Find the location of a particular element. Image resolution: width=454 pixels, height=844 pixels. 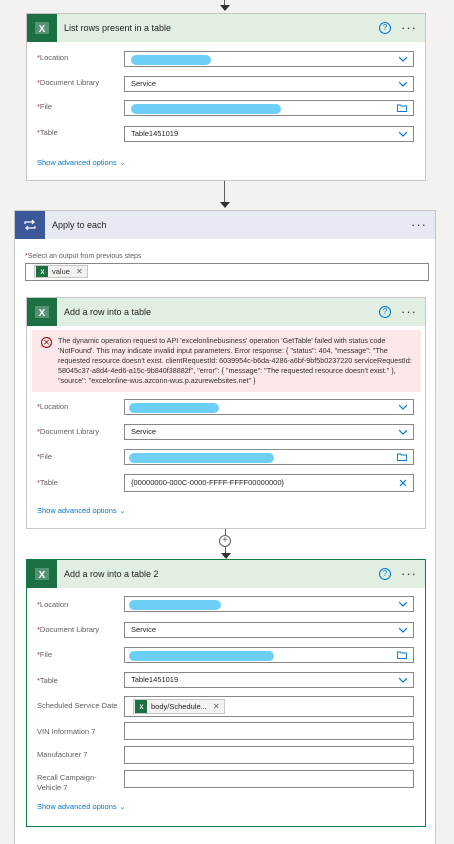

card-title: Add a row into a table 2 is located at coordinates (111, 574).